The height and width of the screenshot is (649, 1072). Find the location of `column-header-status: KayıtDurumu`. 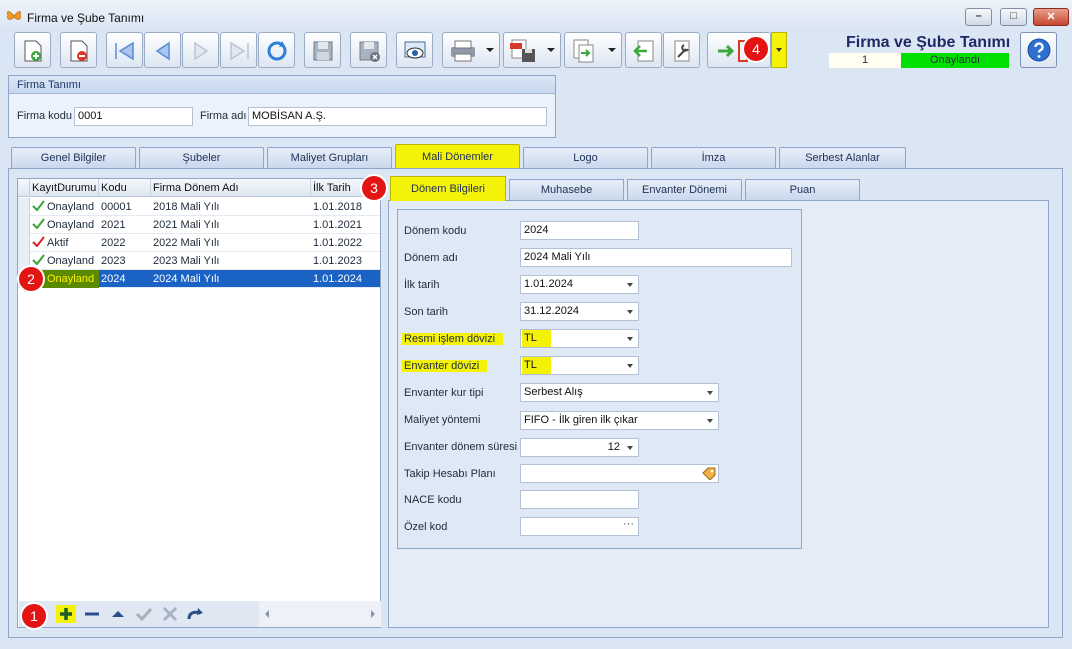

column-header-status: KayıtDurumu is located at coordinates (64, 188).